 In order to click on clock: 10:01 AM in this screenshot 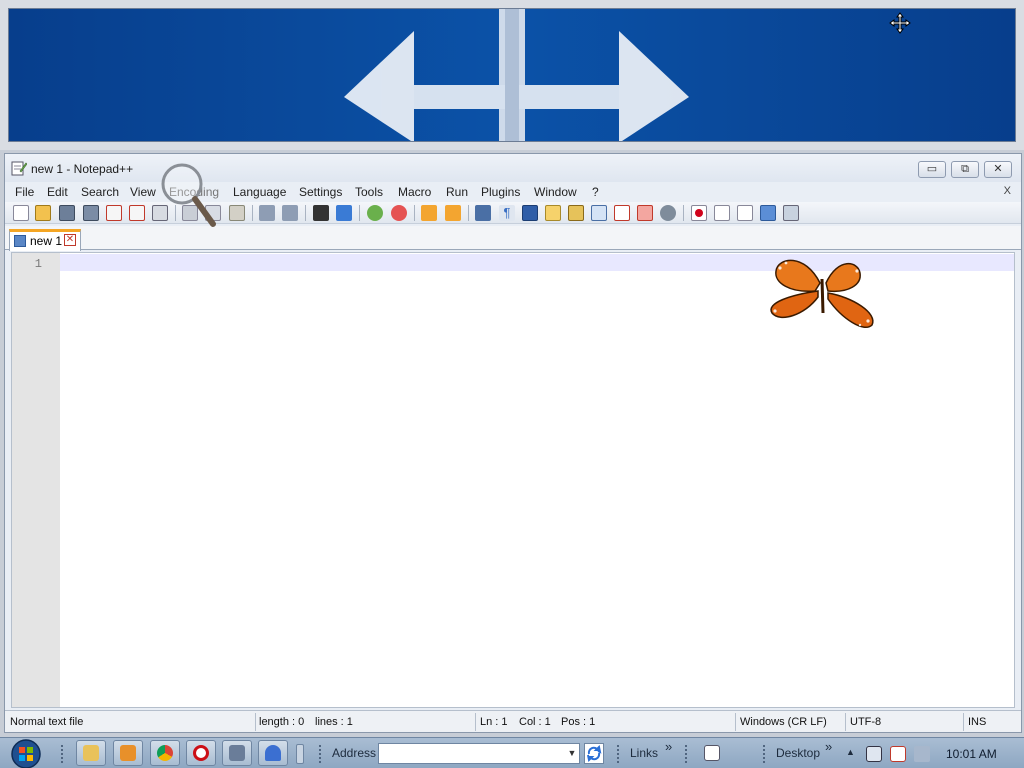, I will do `click(971, 754)`.